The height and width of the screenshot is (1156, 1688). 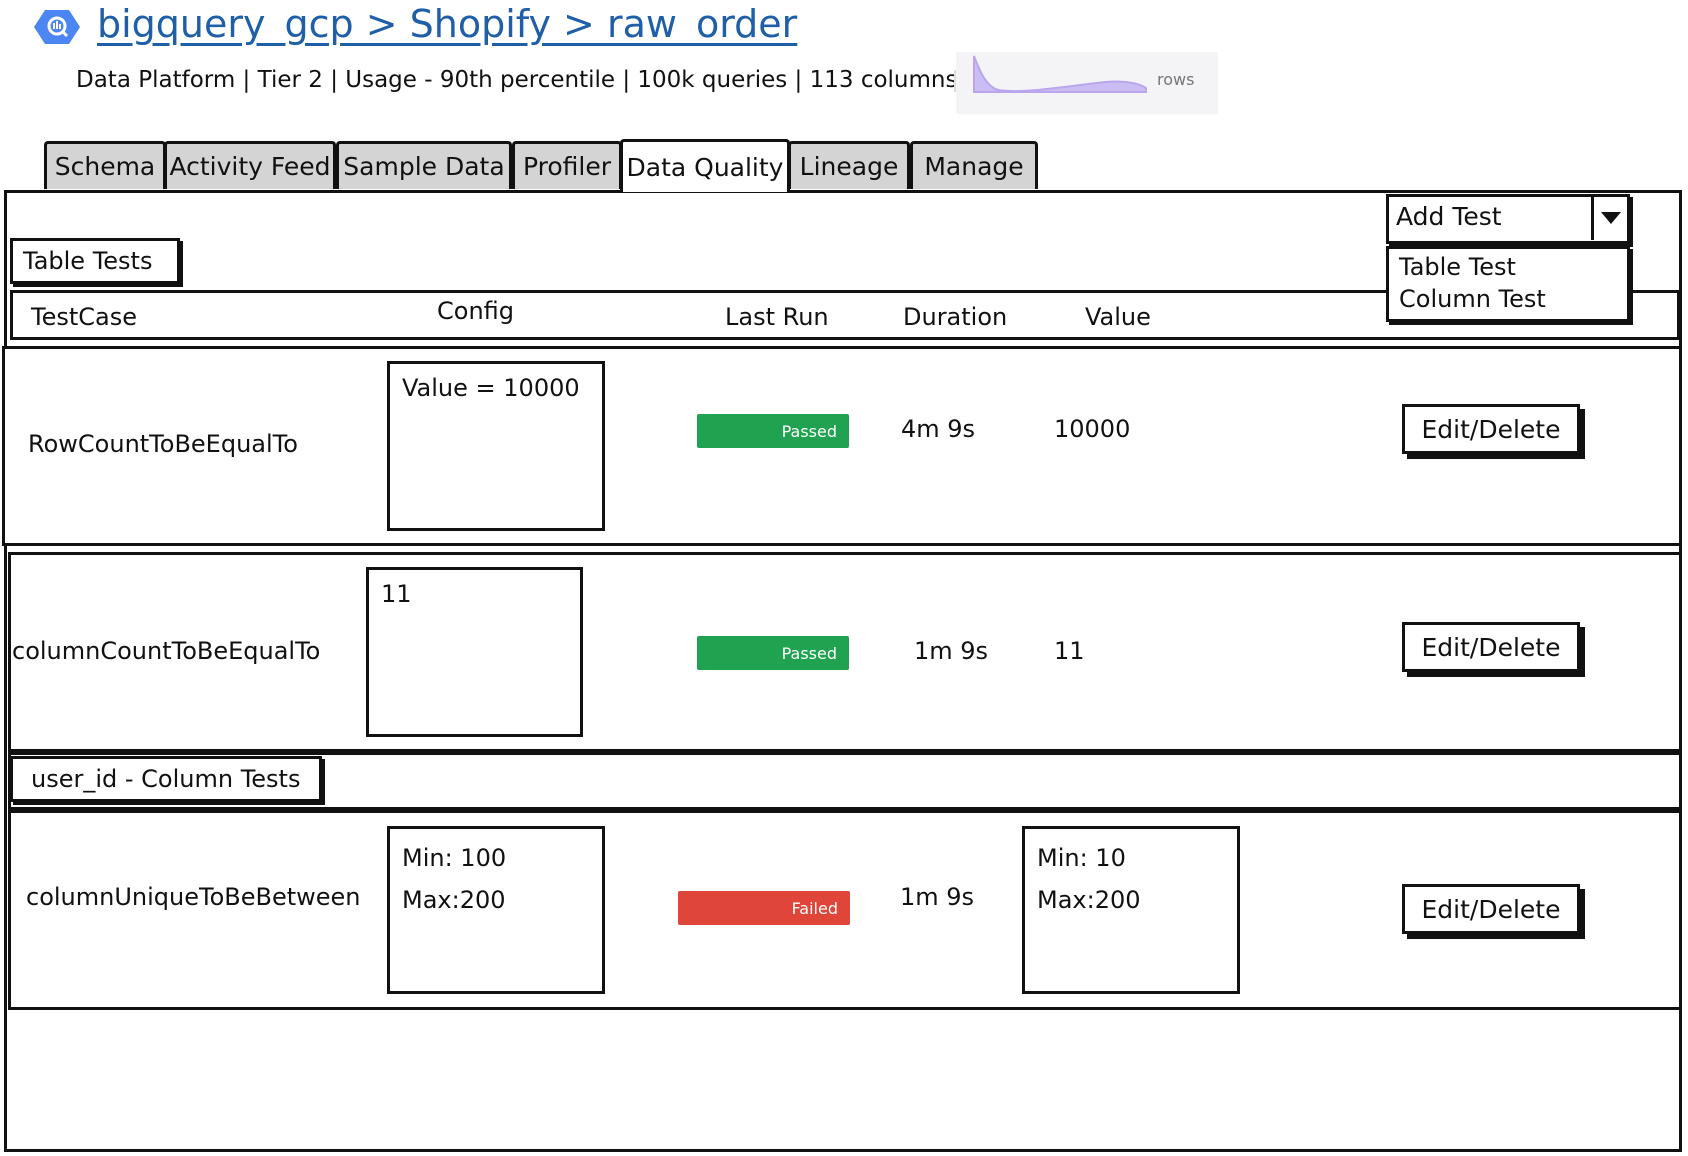 What do you see at coordinates (1449, 216) in the screenshot?
I see `add-test-label: Add Test` at bounding box center [1449, 216].